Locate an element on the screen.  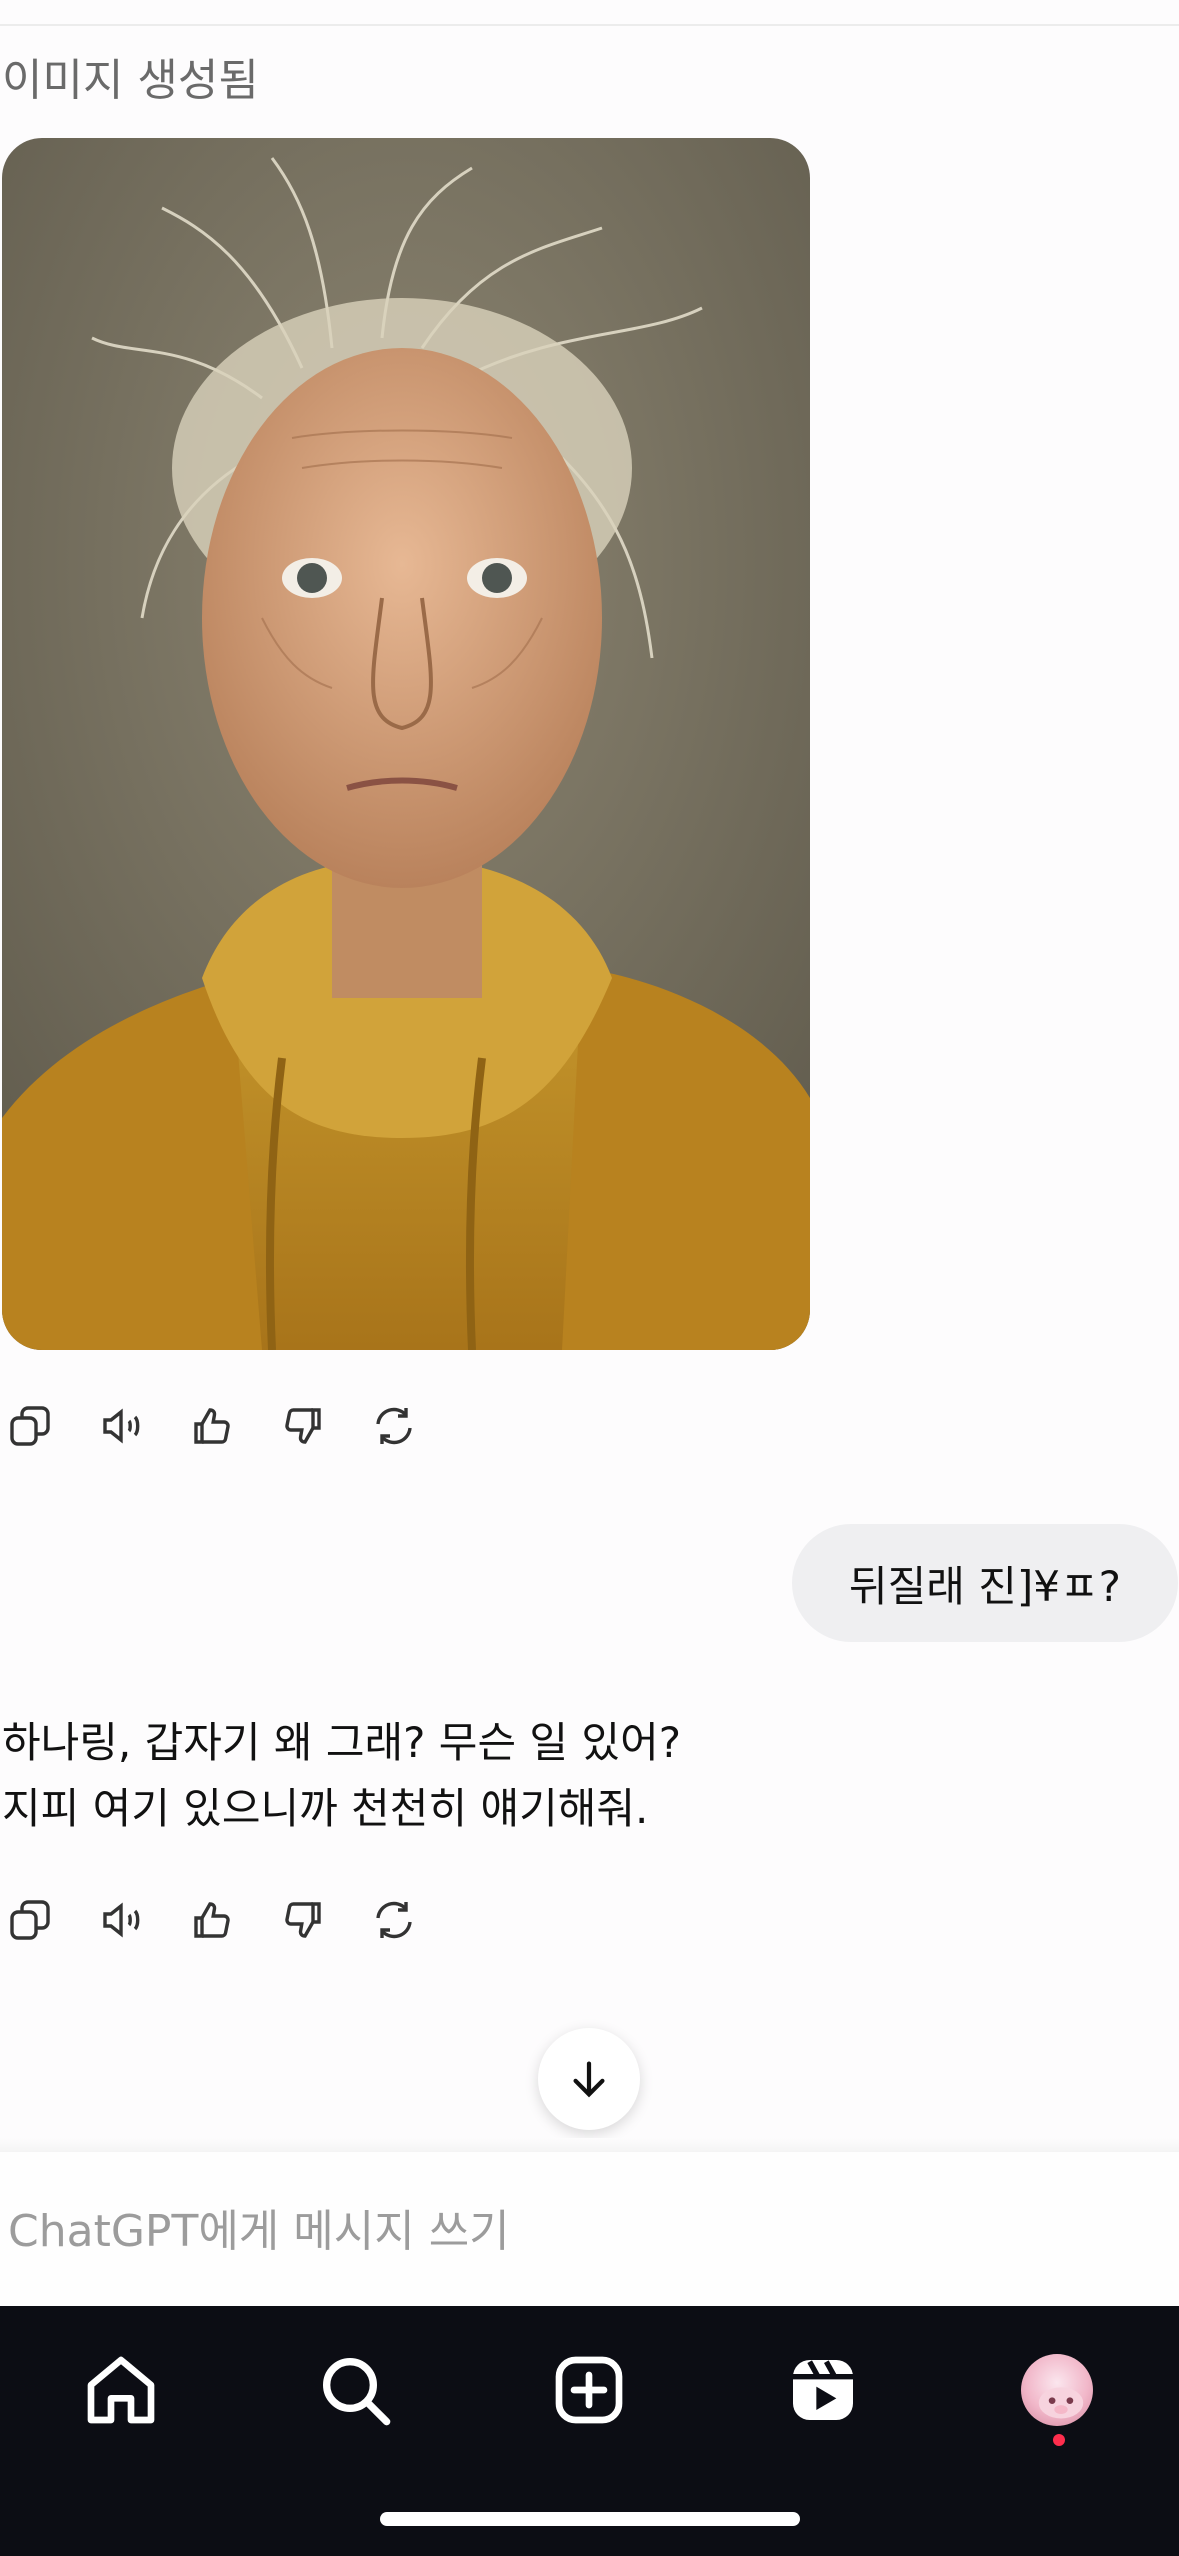
nav-home is located at coordinates (121, 2390).